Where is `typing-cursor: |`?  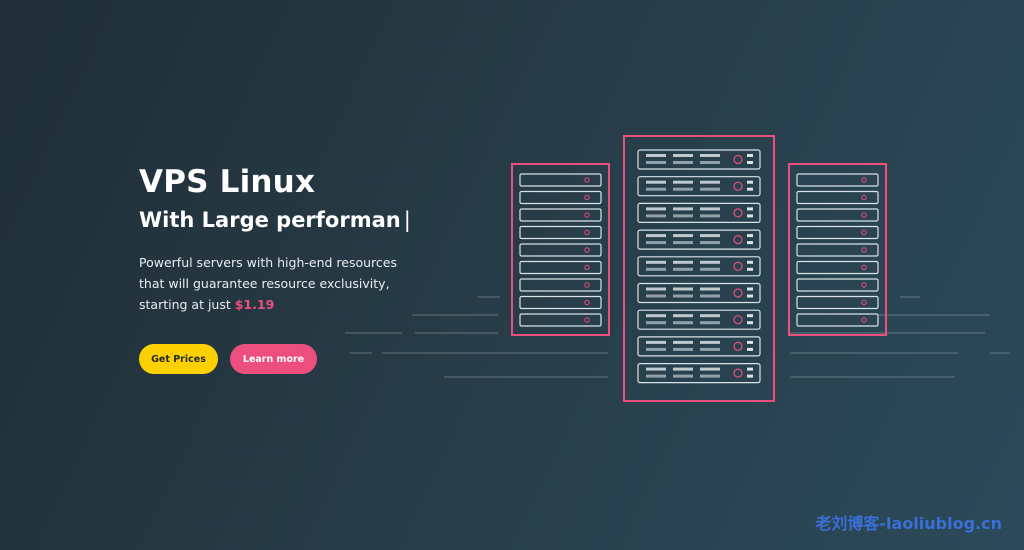
typing-cursor: | is located at coordinates (407, 220).